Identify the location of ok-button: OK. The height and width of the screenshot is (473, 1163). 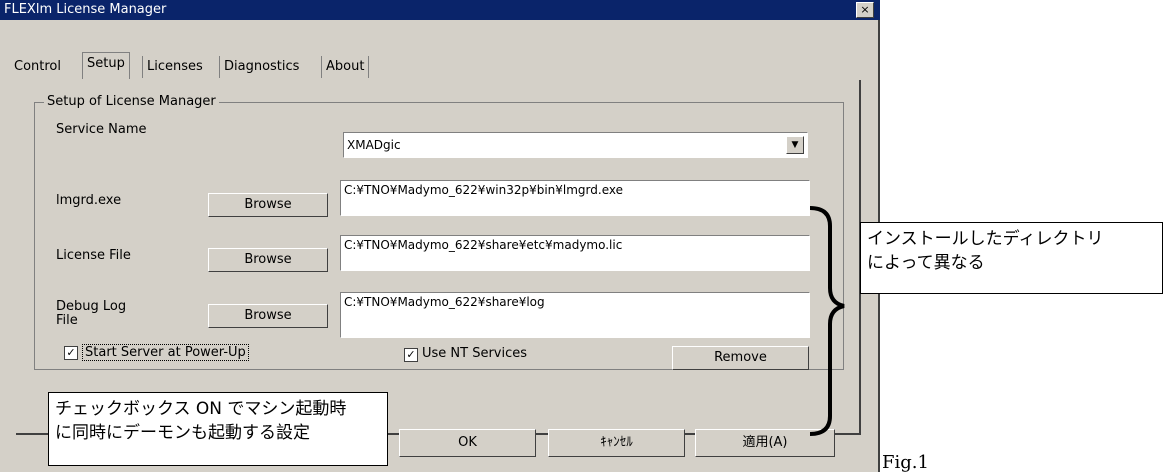
(467, 443).